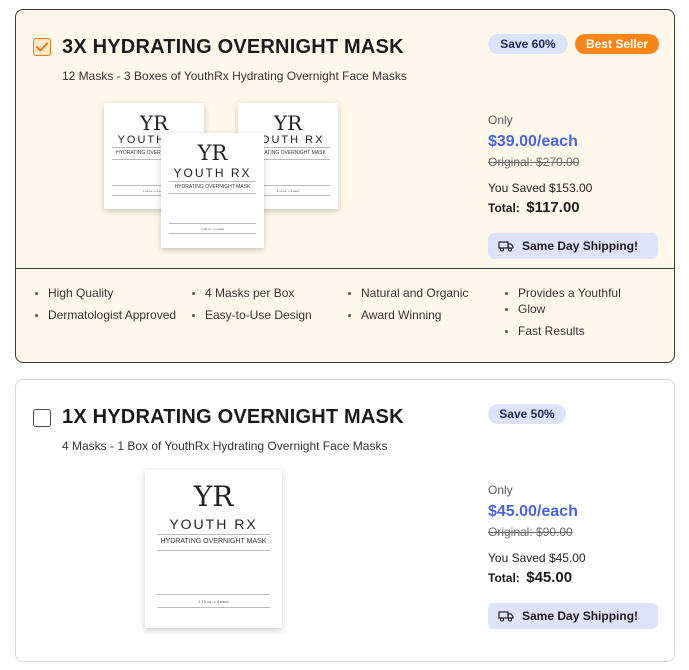 The height and width of the screenshot is (670, 689). I want to click on total-row: Total: $45.00, so click(537, 578).